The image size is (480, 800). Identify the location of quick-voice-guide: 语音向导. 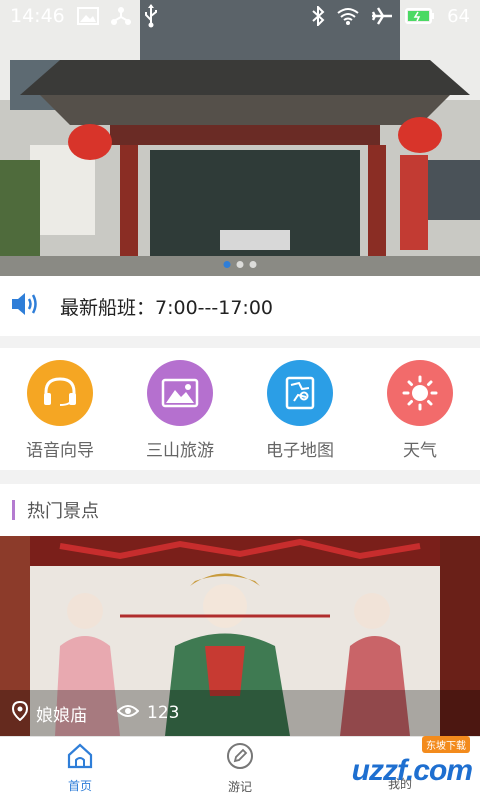
(60, 409).